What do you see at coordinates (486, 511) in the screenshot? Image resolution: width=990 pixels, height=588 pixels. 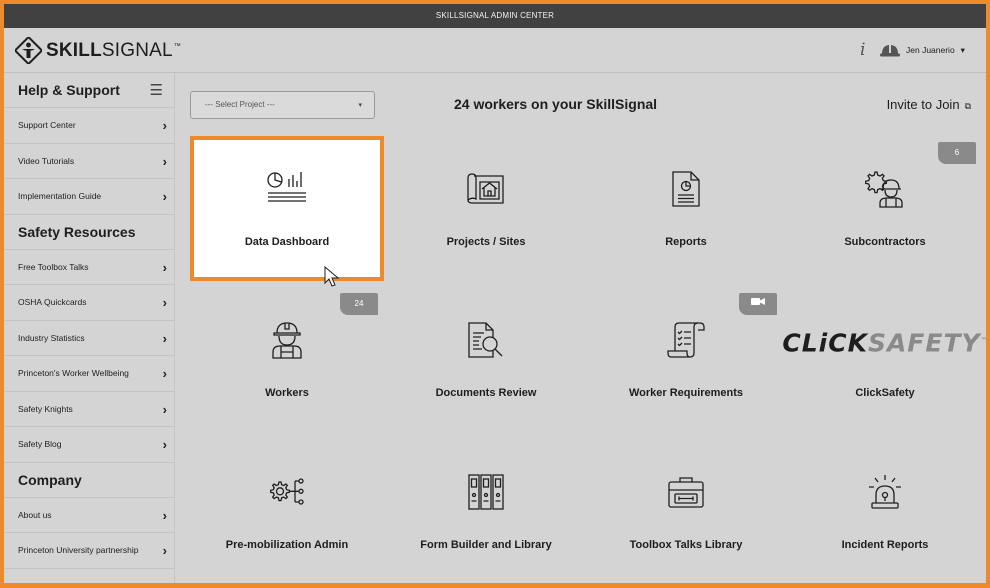 I see `tile-form-builder-library: Form Builder and Library` at bounding box center [486, 511].